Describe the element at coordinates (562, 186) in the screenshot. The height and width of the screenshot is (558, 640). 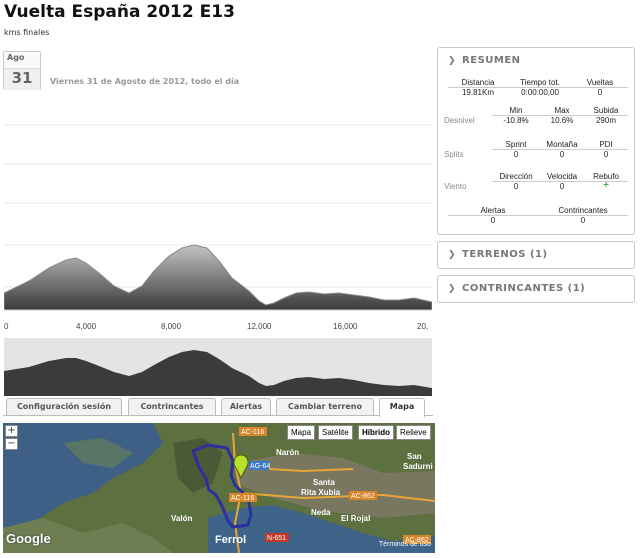
I see `stat-velocidad: 0` at that location.